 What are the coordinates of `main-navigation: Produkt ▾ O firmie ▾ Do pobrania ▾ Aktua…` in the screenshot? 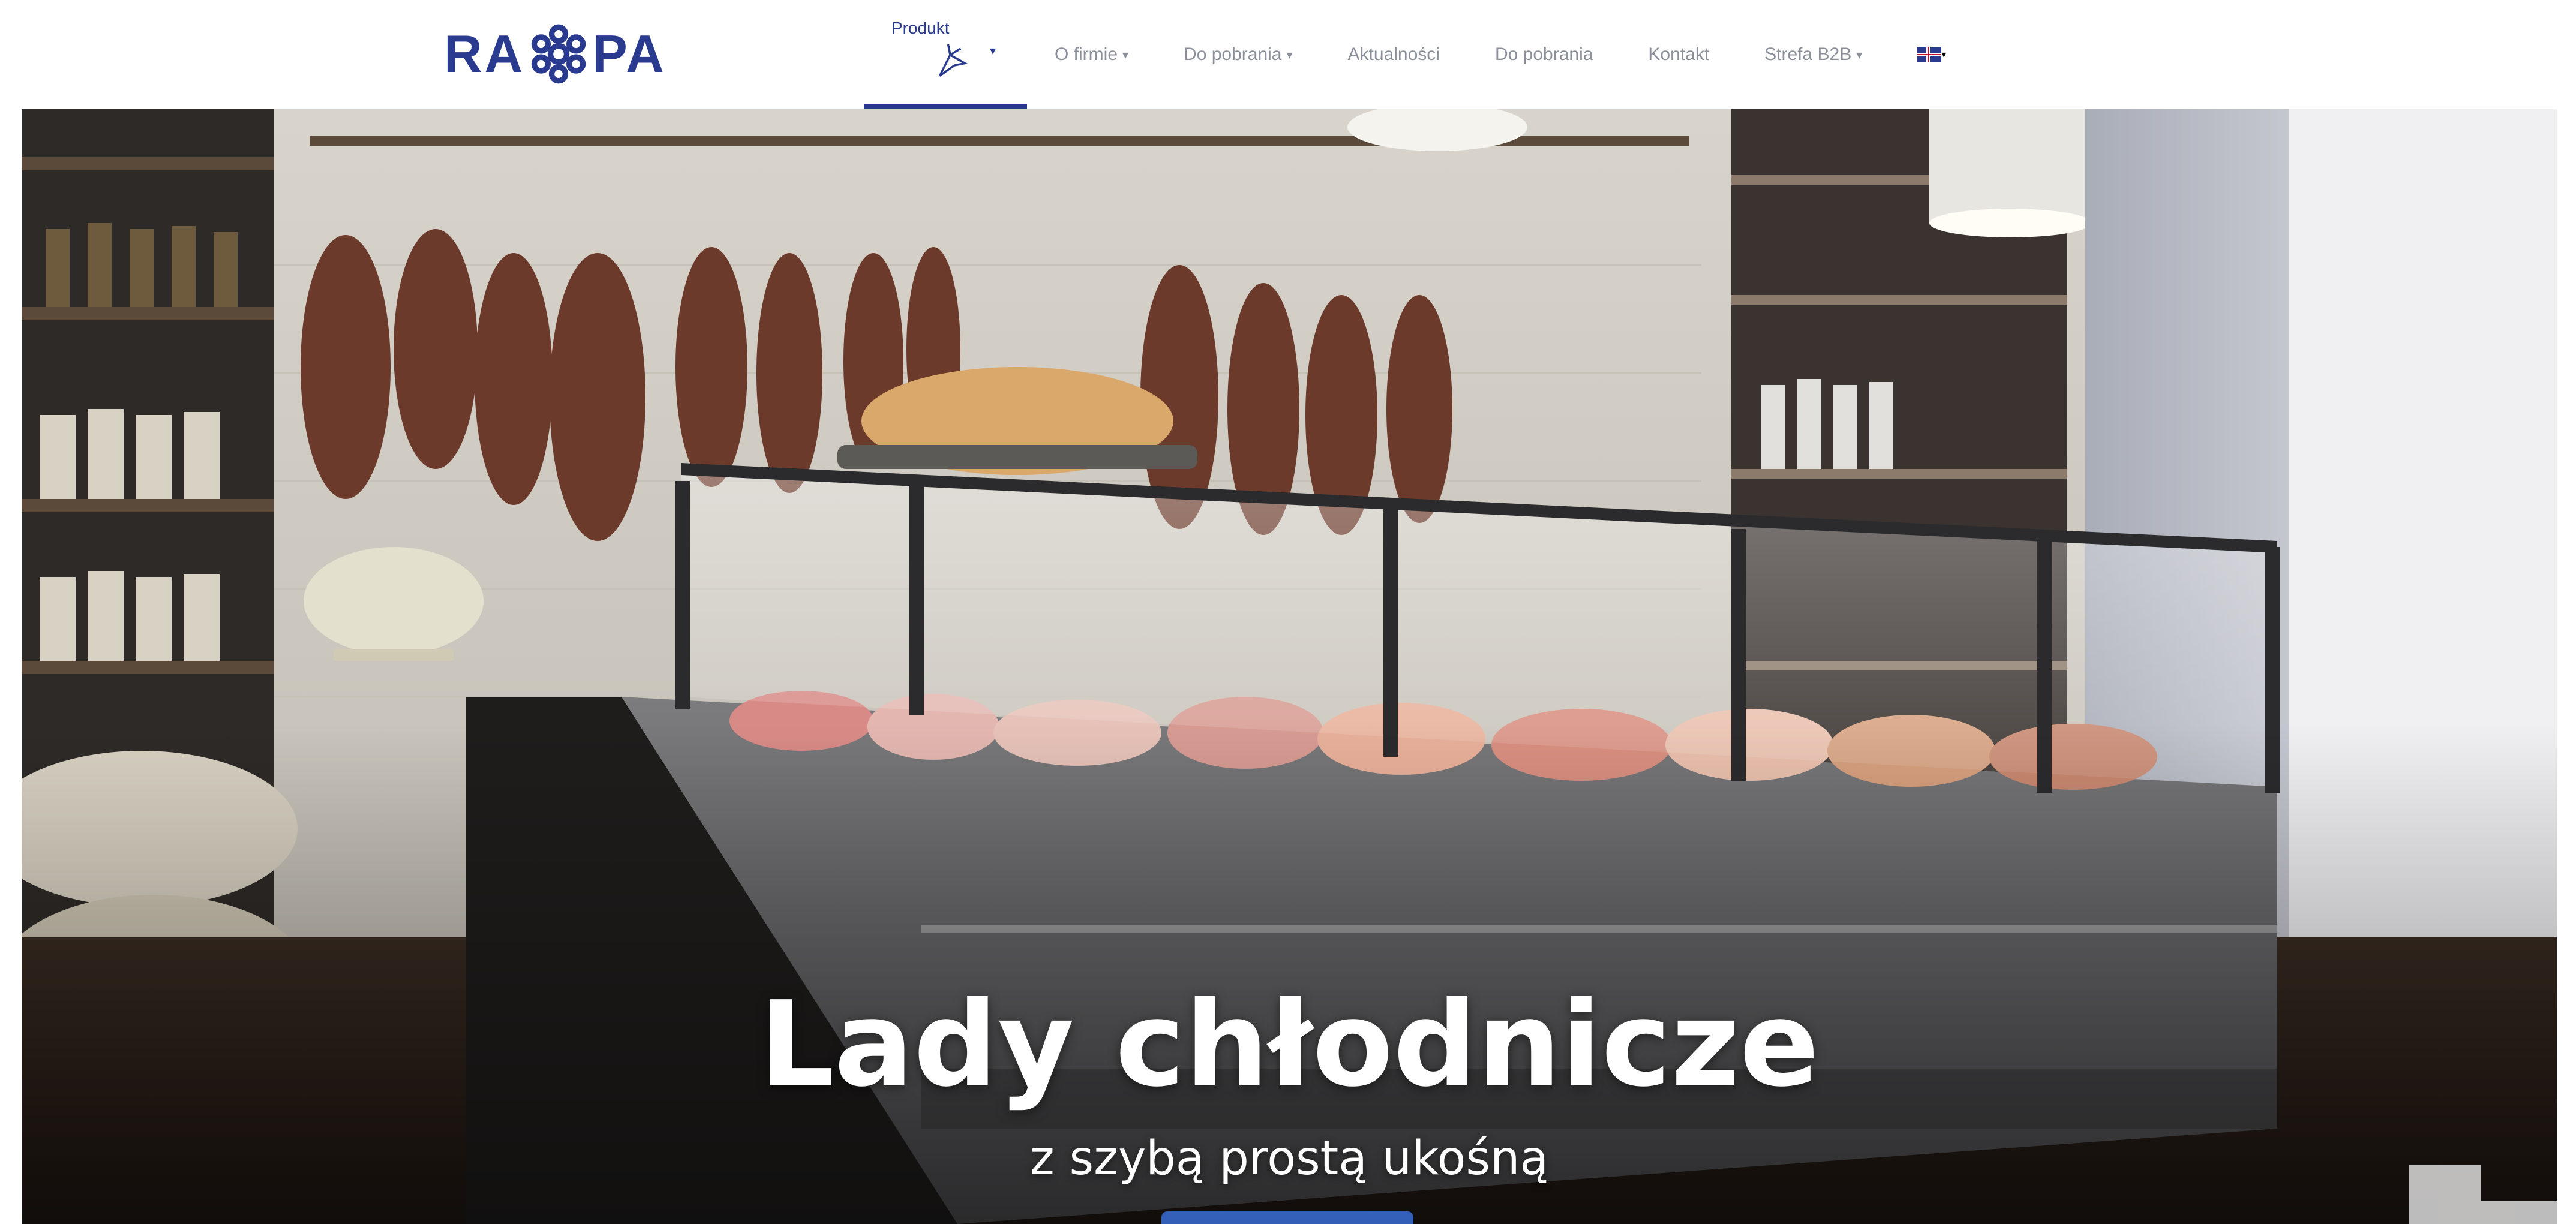 It's located at (1419, 55).